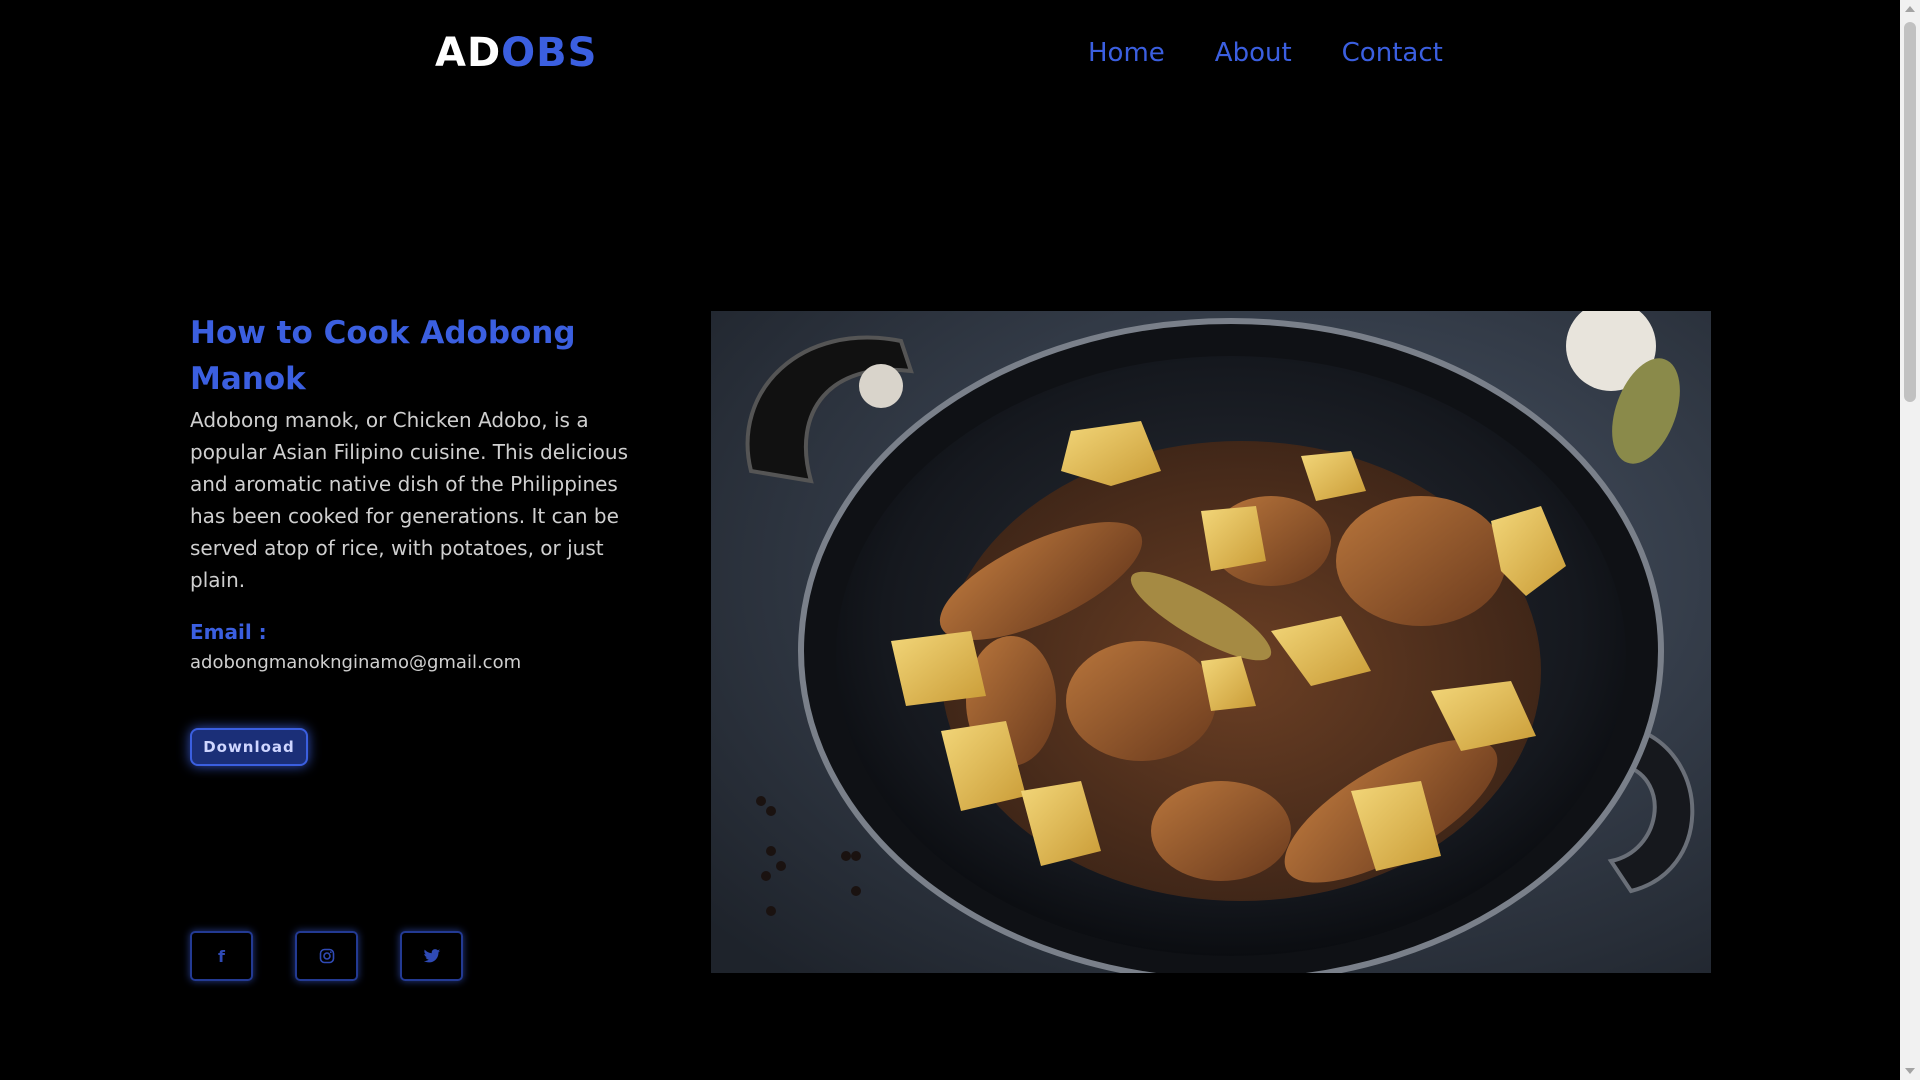  Describe the element at coordinates (249, 747) in the screenshot. I see `download-button: Download` at that location.